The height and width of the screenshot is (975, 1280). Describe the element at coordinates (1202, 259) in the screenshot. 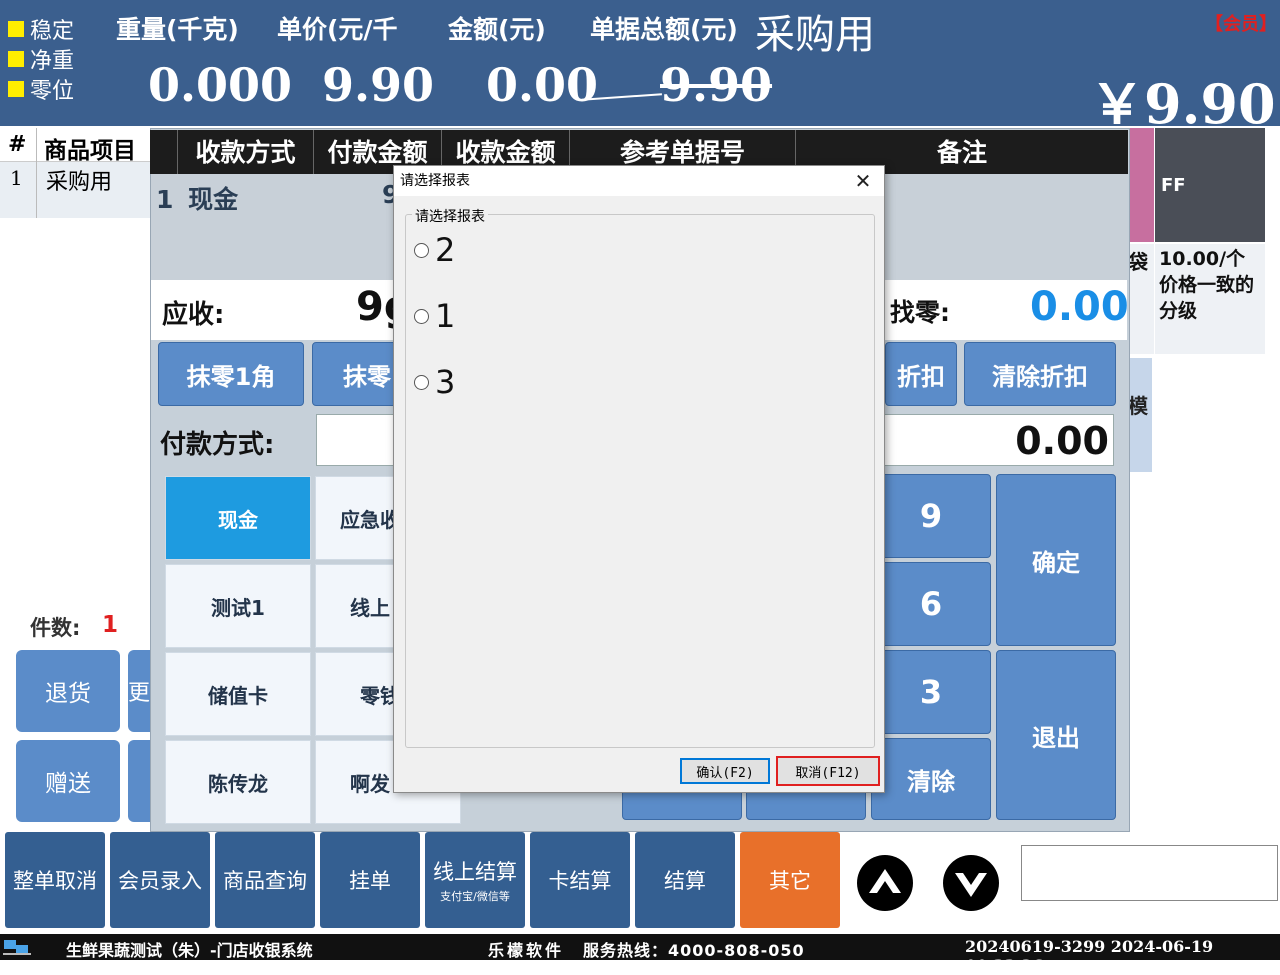

I see `price-info: 10.00/个` at that location.